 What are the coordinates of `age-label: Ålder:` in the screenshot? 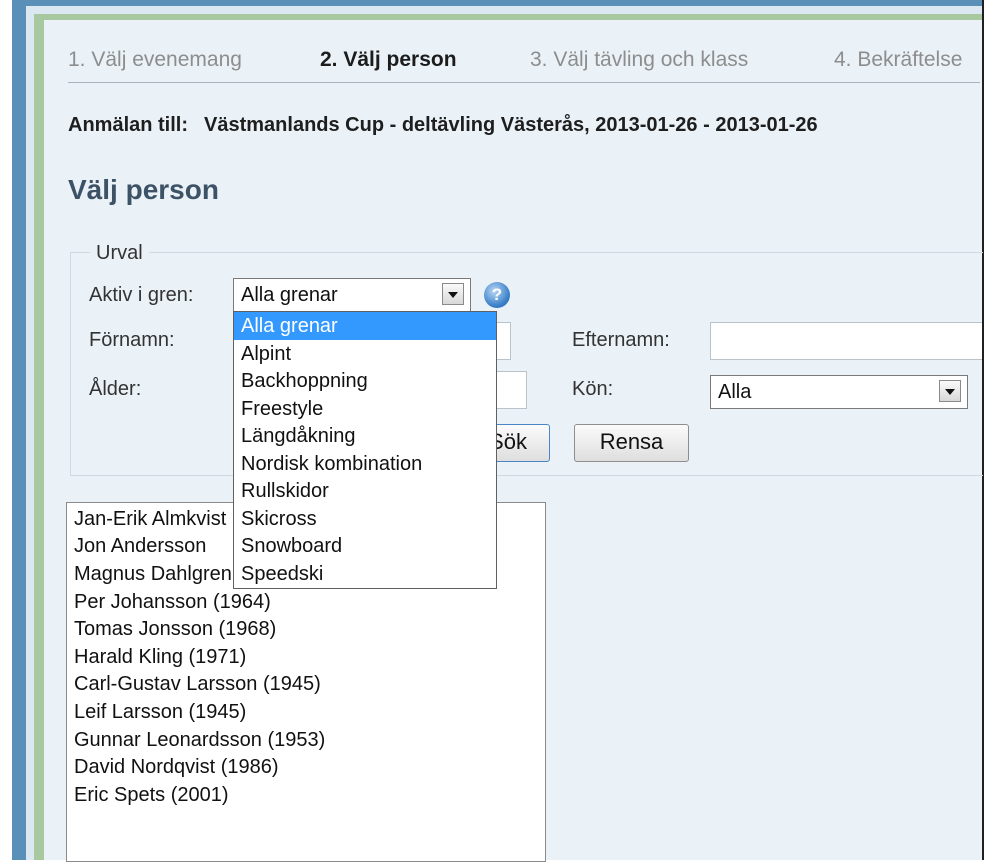 It's located at (115, 389).